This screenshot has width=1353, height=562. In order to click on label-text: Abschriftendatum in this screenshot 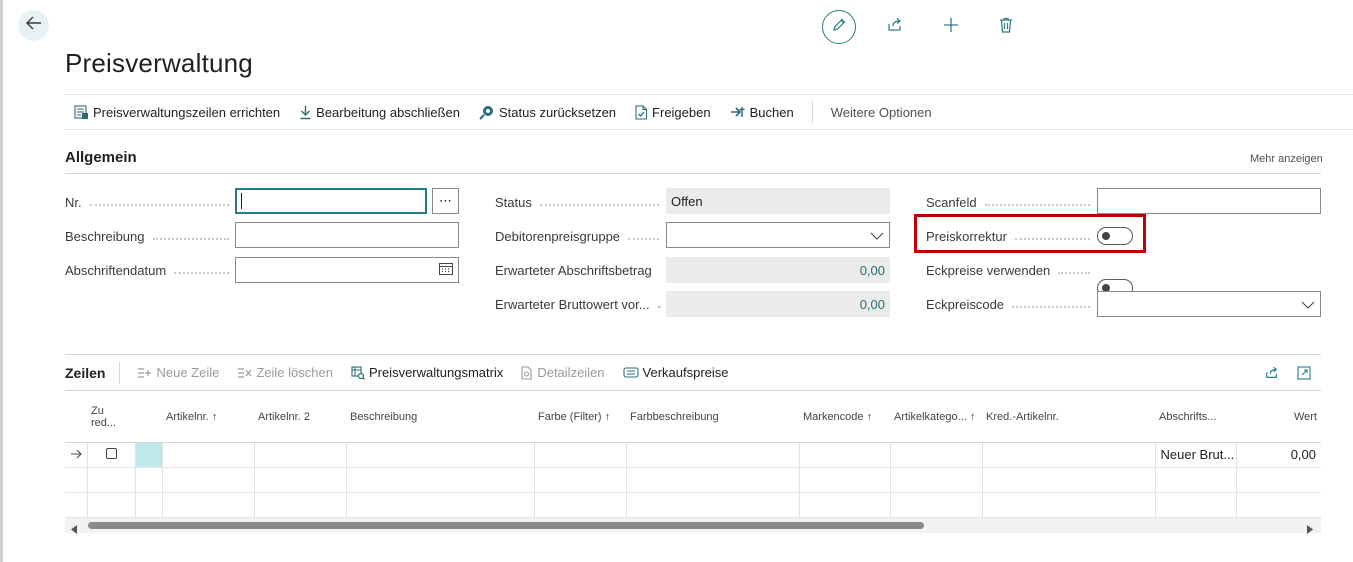, I will do `click(116, 270)`.